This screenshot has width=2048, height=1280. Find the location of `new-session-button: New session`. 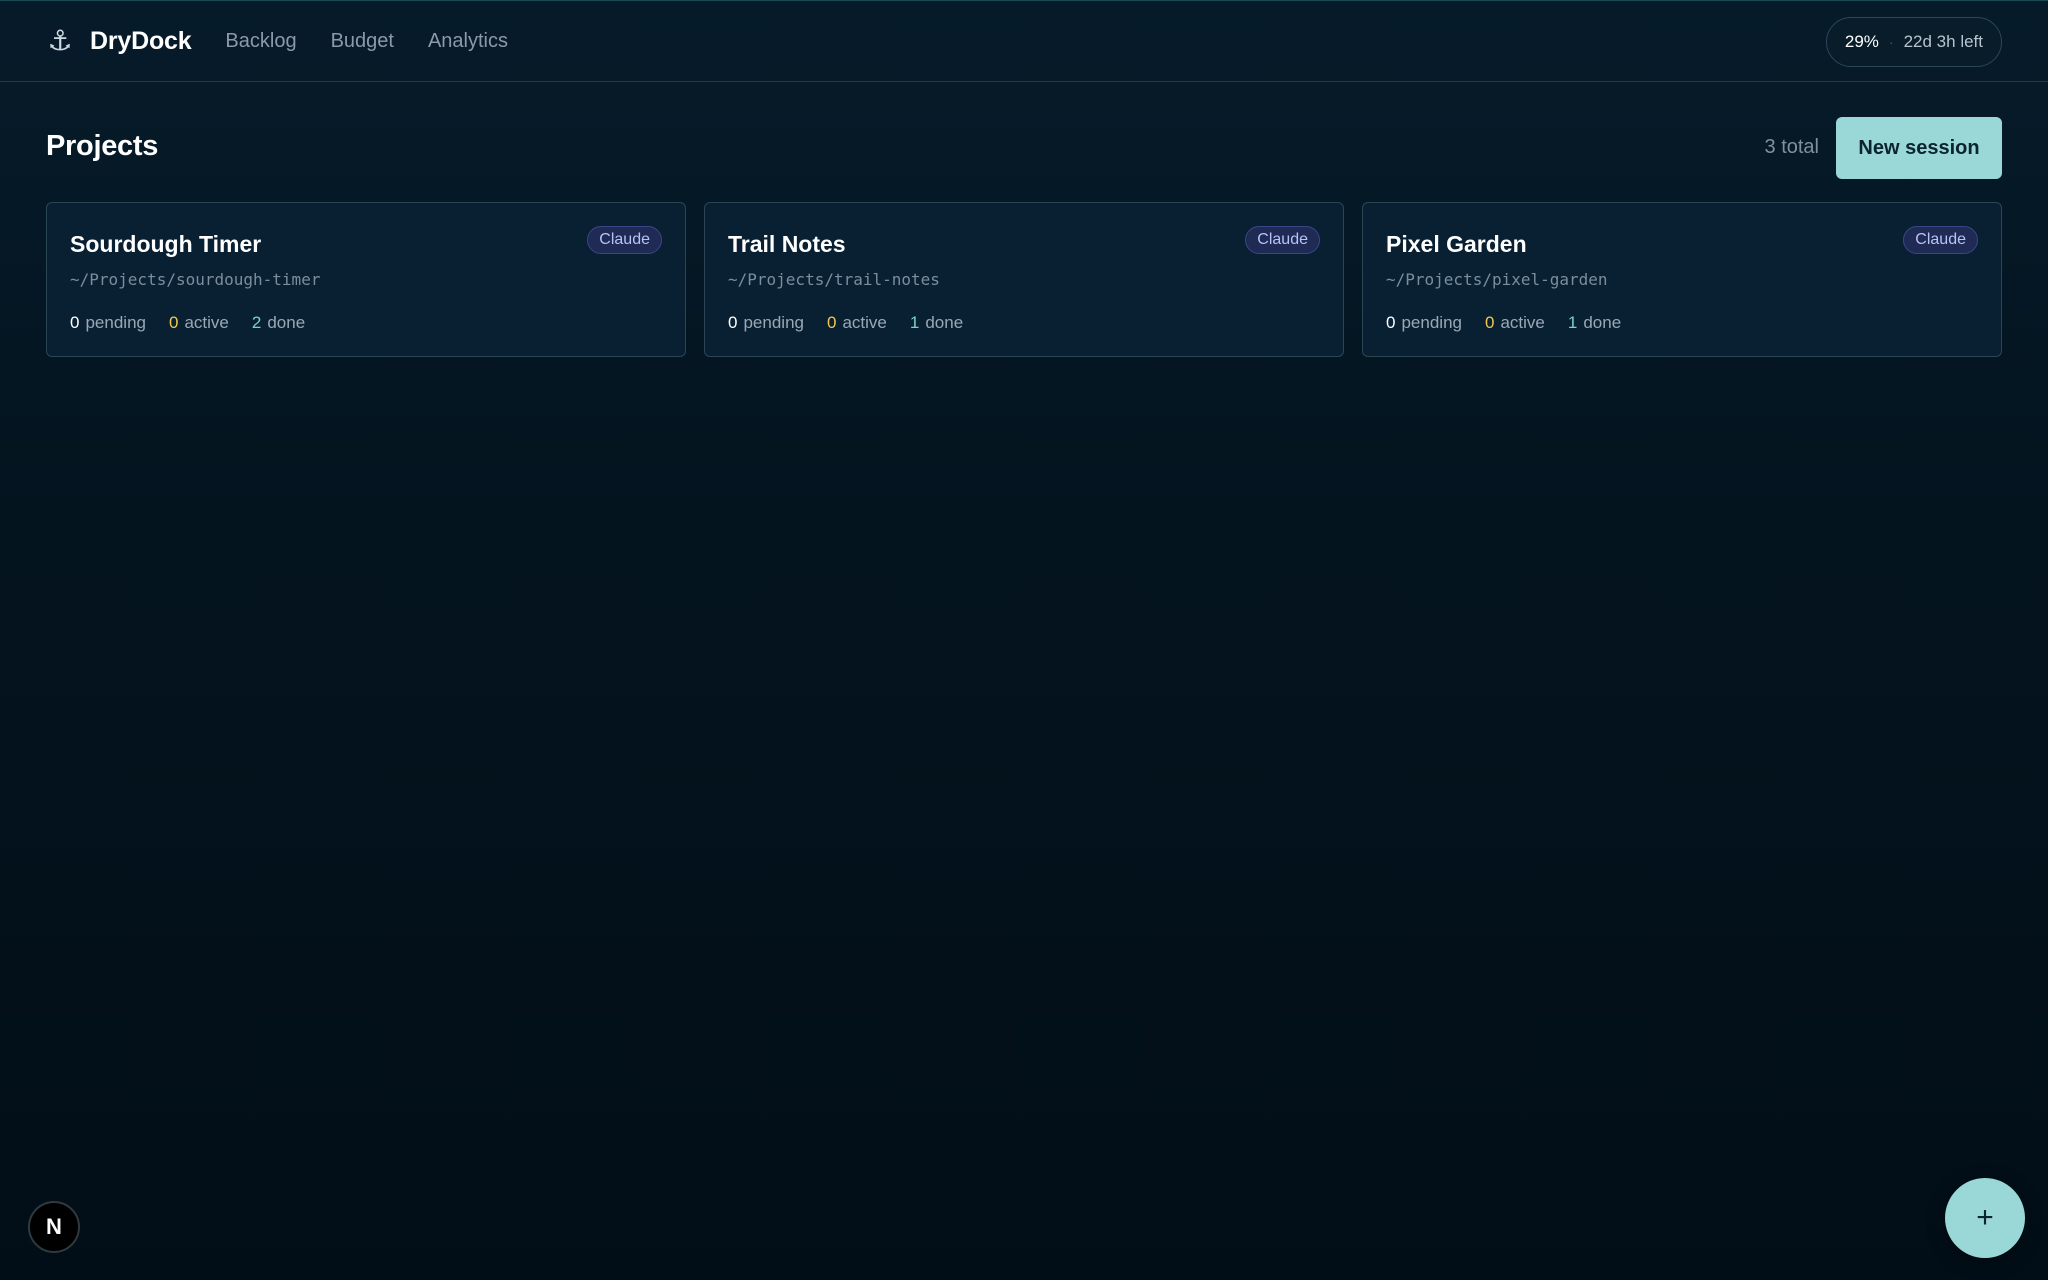

new-session-button: New session is located at coordinates (1919, 148).